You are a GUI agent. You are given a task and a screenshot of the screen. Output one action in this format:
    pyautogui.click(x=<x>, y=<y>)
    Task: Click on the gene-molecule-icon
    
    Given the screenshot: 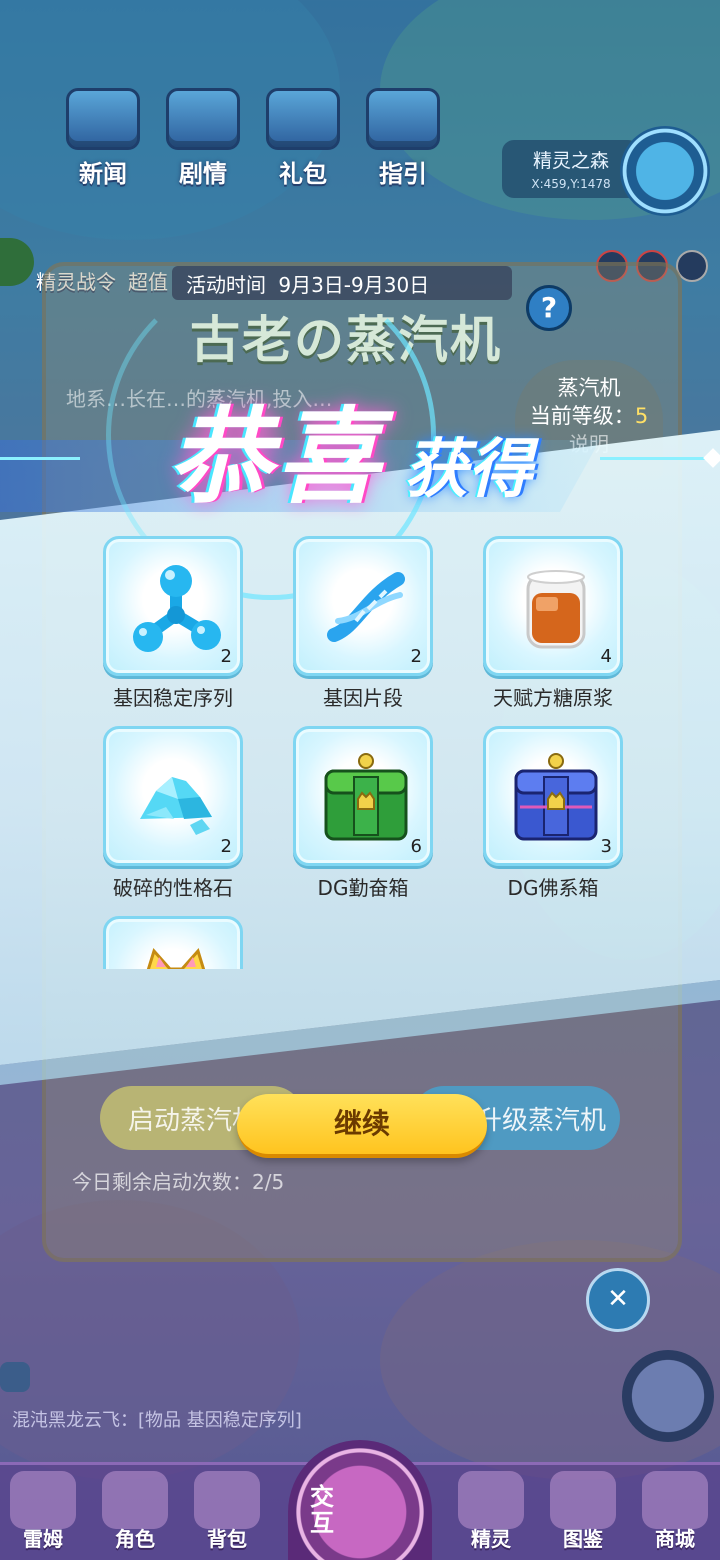 What is the action you would take?
    pyautogui.click(x=177, y=608)
    